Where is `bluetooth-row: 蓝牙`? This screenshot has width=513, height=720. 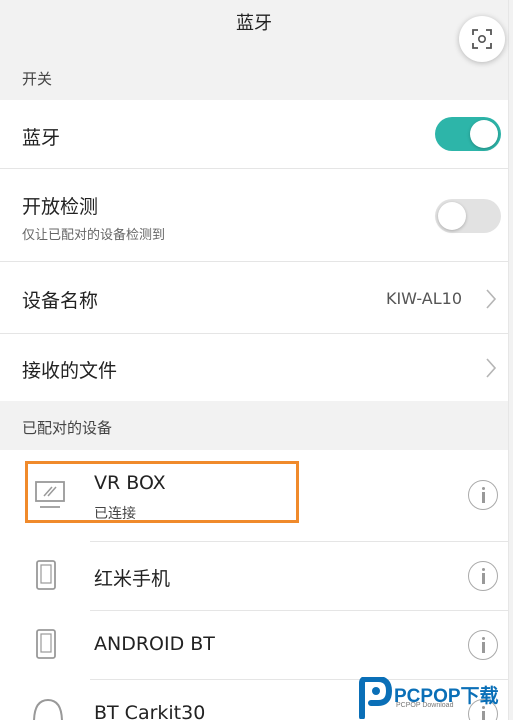
bluetooth-row: 蓝牙 is located at coordinates (254, 134).